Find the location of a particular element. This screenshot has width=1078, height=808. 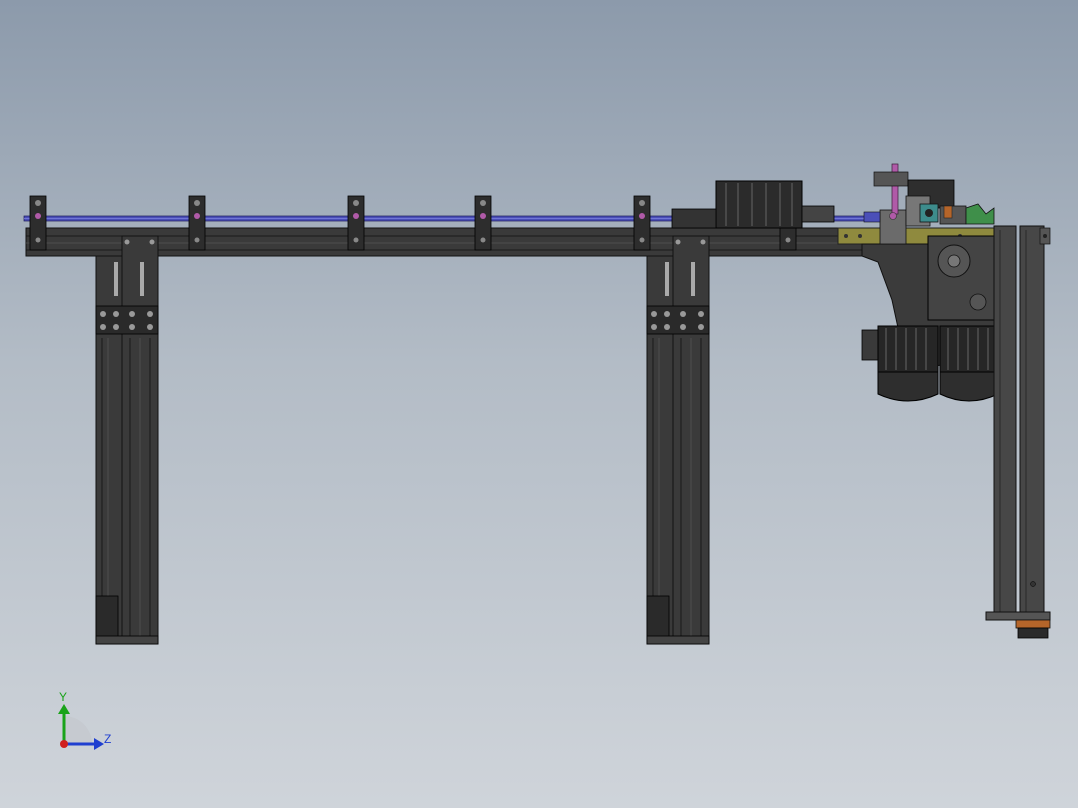

left-support-leg is located at coordinates (127, 440).